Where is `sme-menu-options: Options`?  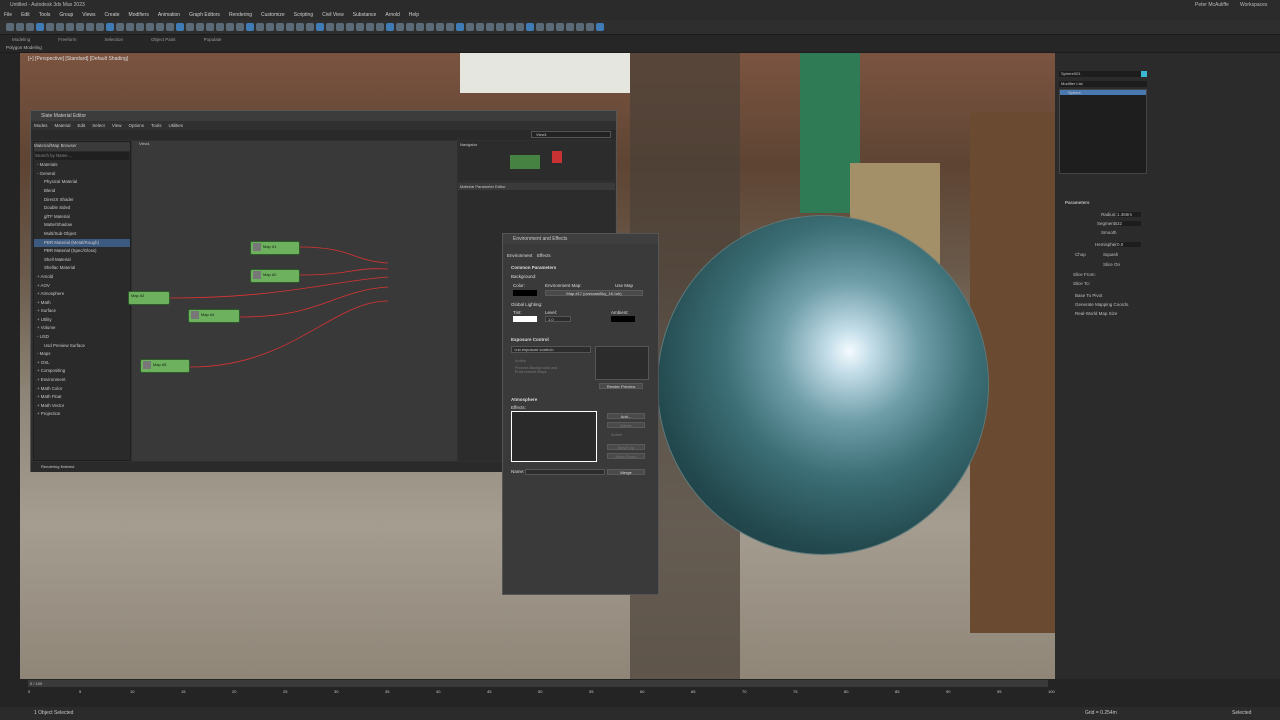
sme-menu-options: Options is located at coordinates (137, 125).